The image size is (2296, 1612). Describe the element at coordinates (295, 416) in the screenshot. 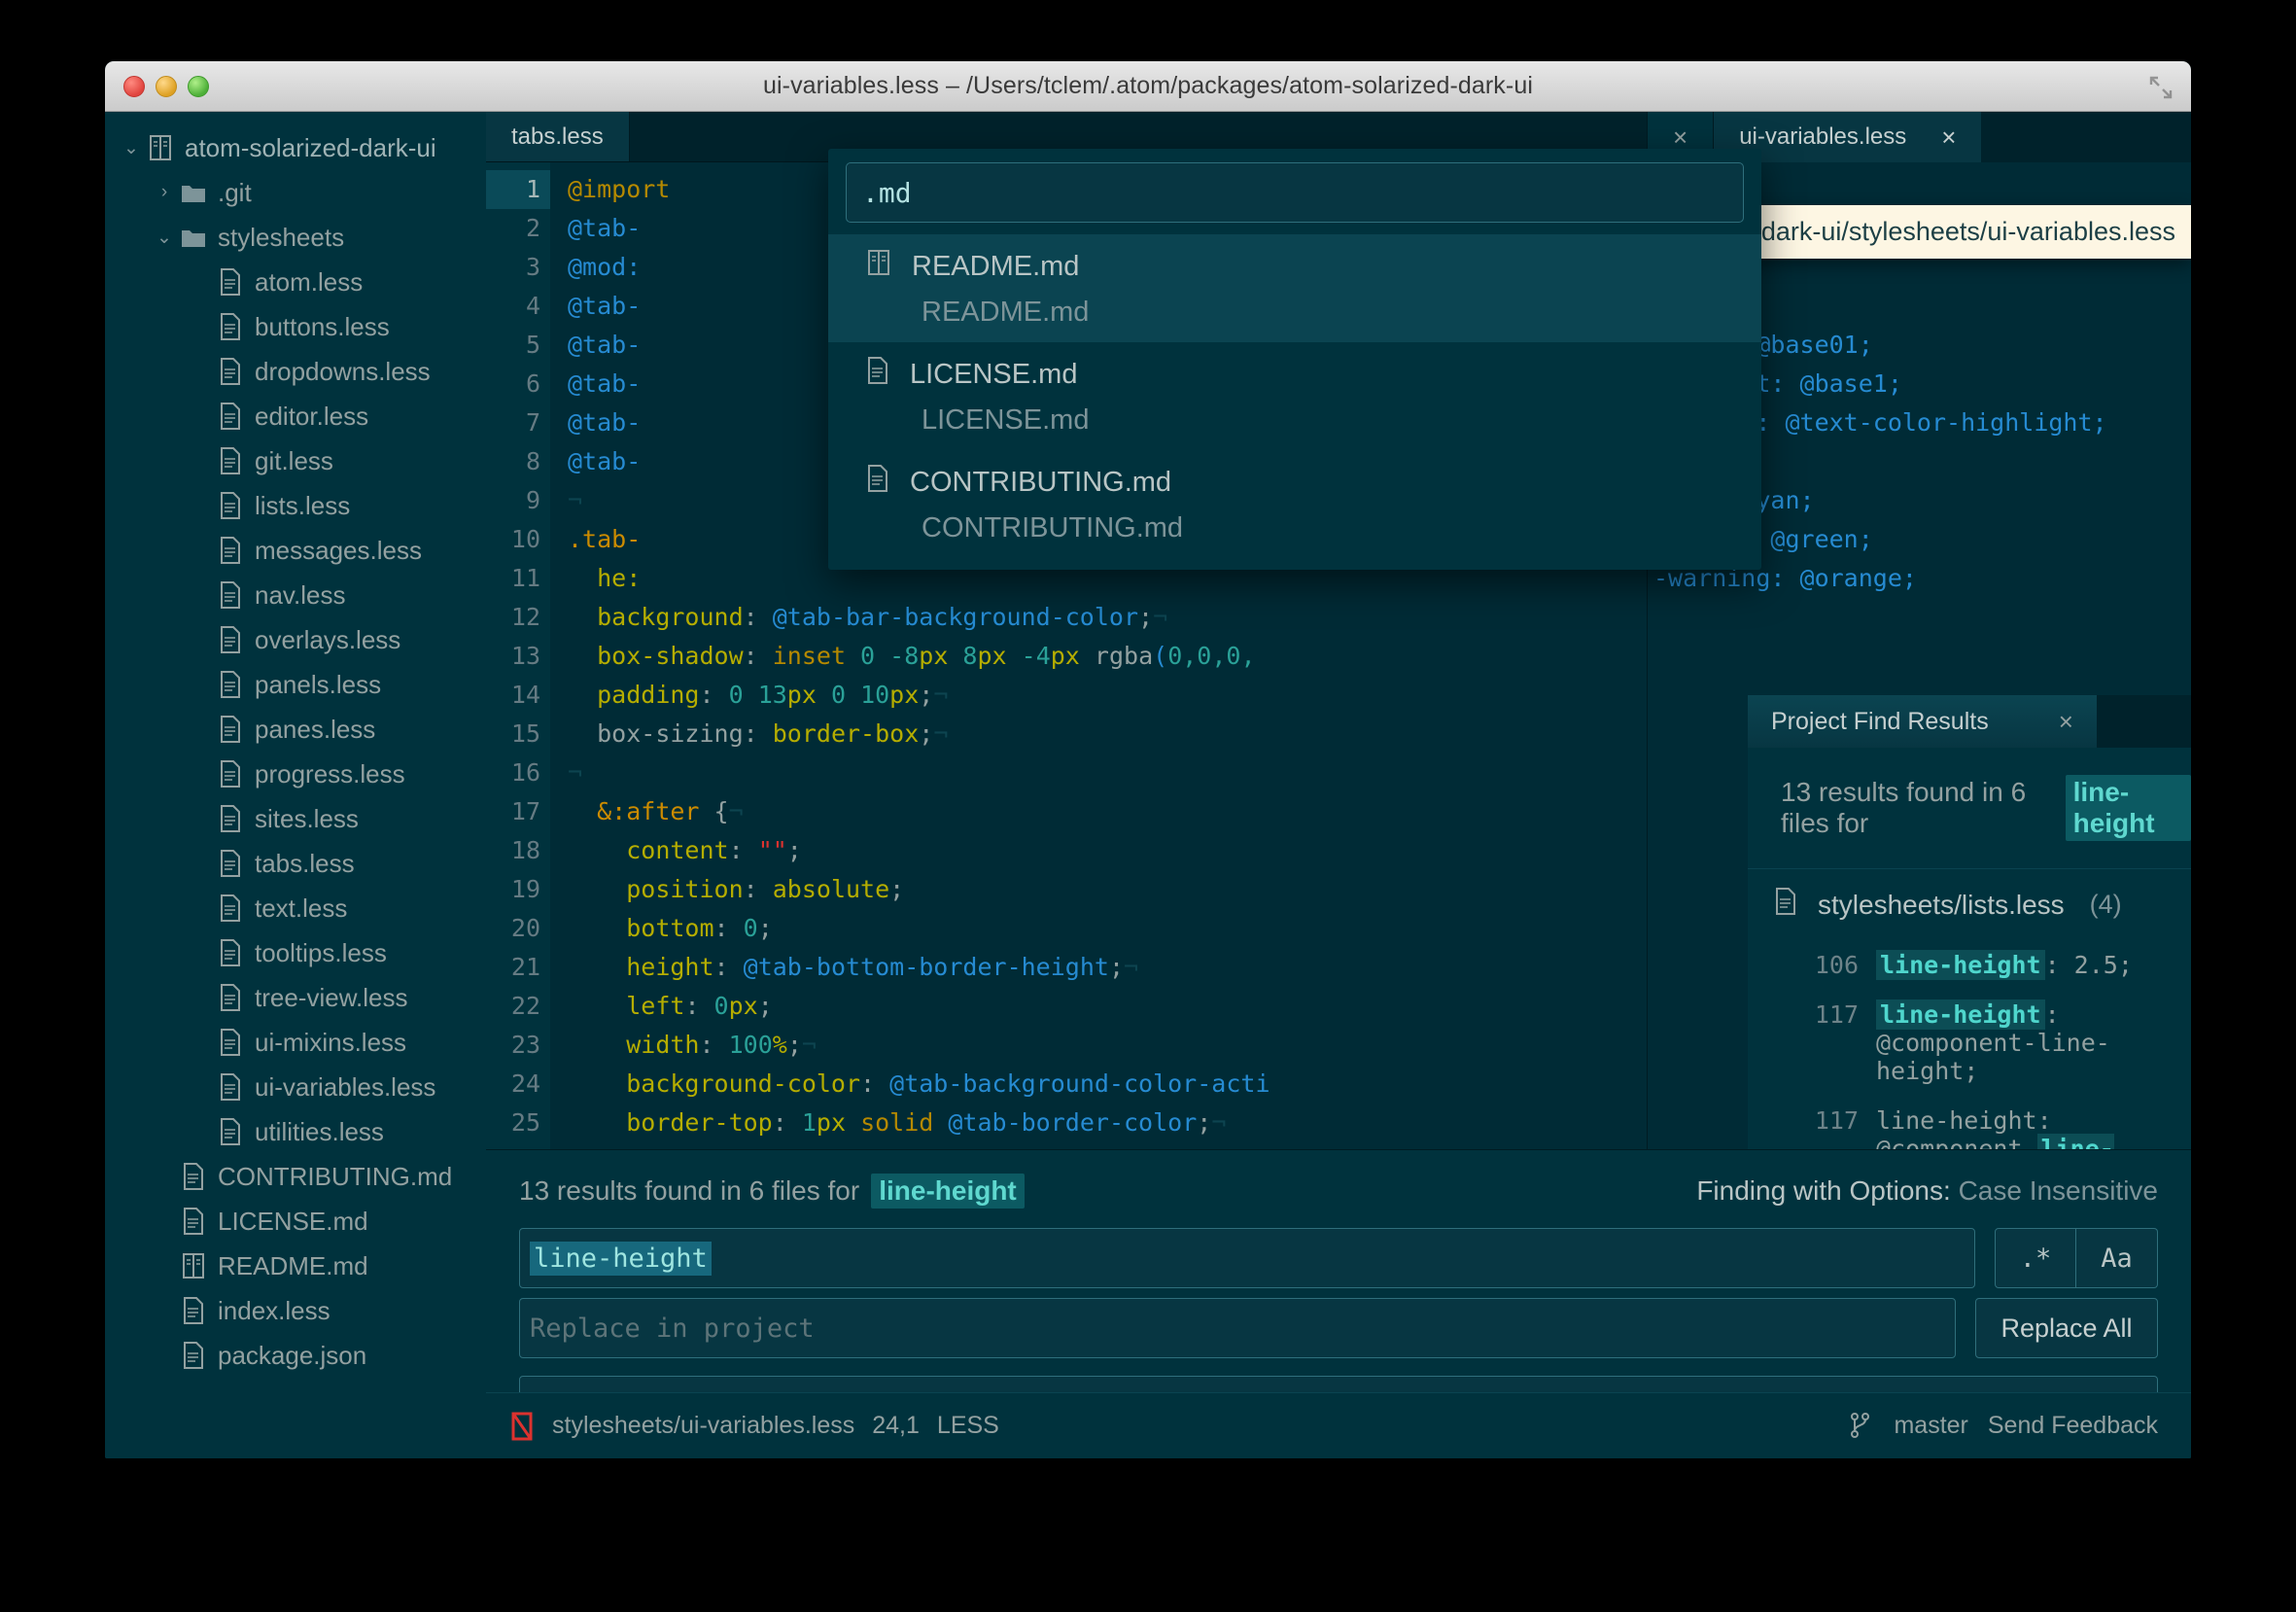

I see `tree-item-editor-less: editor.less` at that location.